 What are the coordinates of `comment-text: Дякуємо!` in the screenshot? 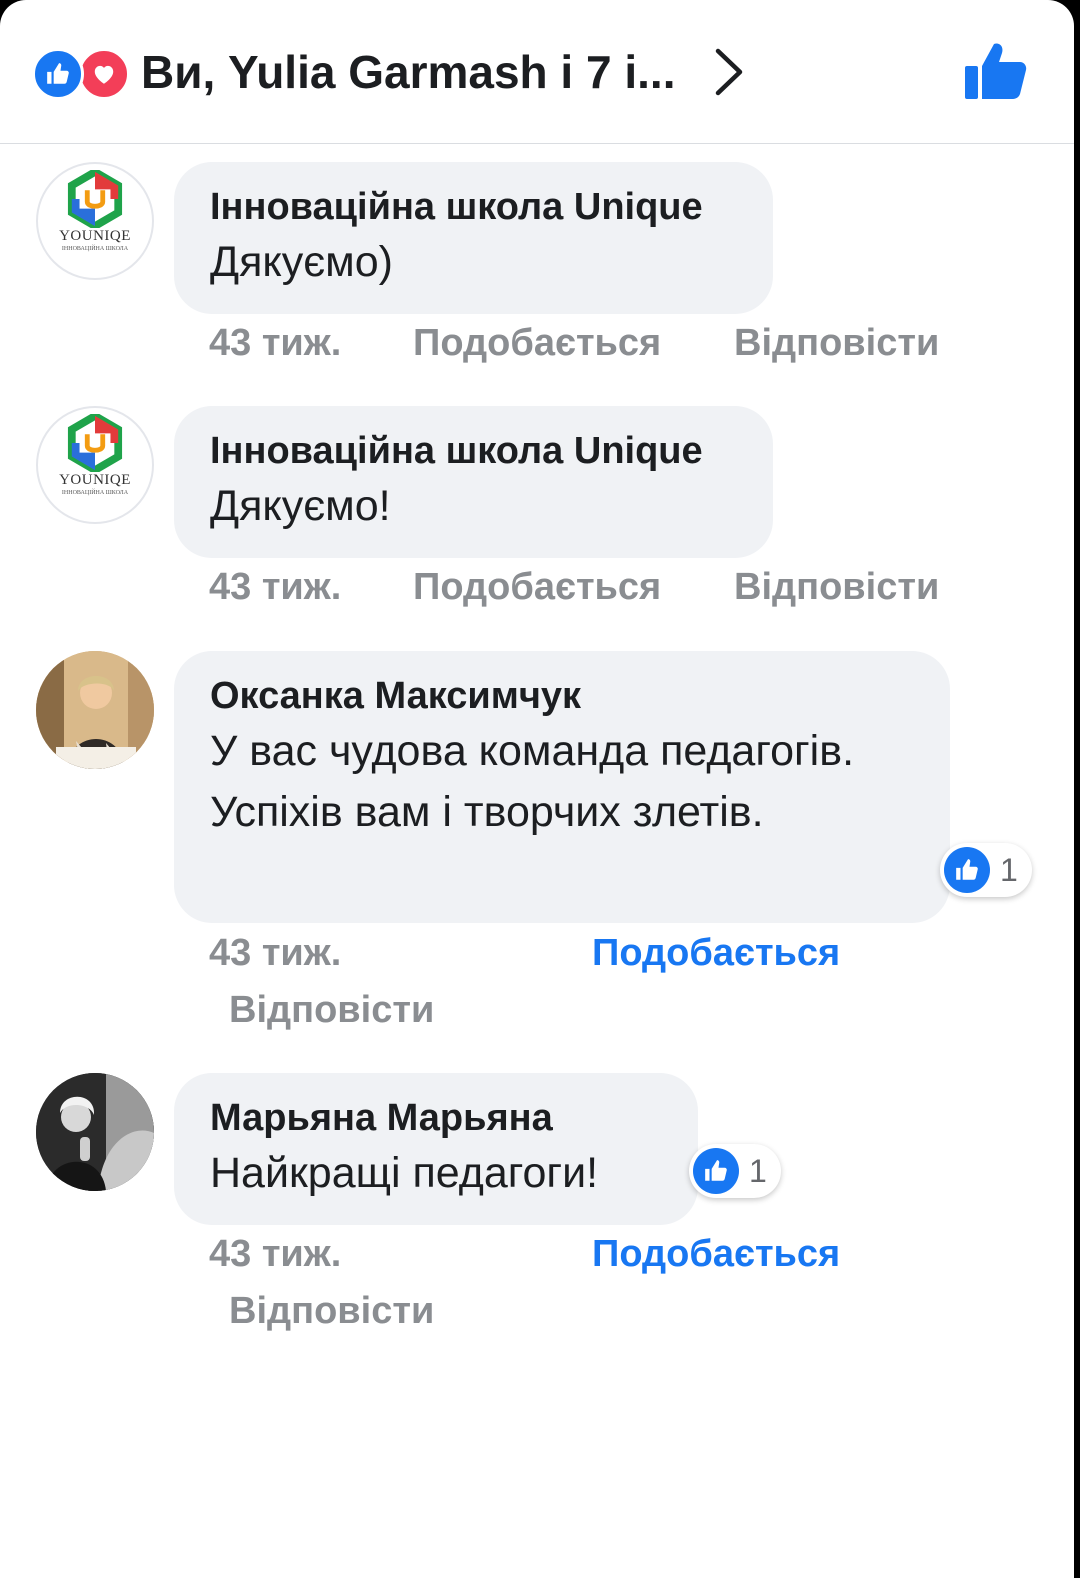 It's located at (300, 506).